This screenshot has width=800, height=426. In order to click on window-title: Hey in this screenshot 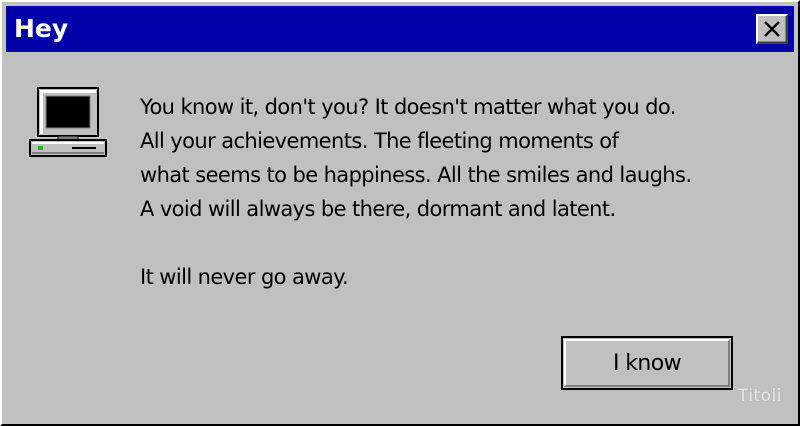, I will do `click(41, 28)`.